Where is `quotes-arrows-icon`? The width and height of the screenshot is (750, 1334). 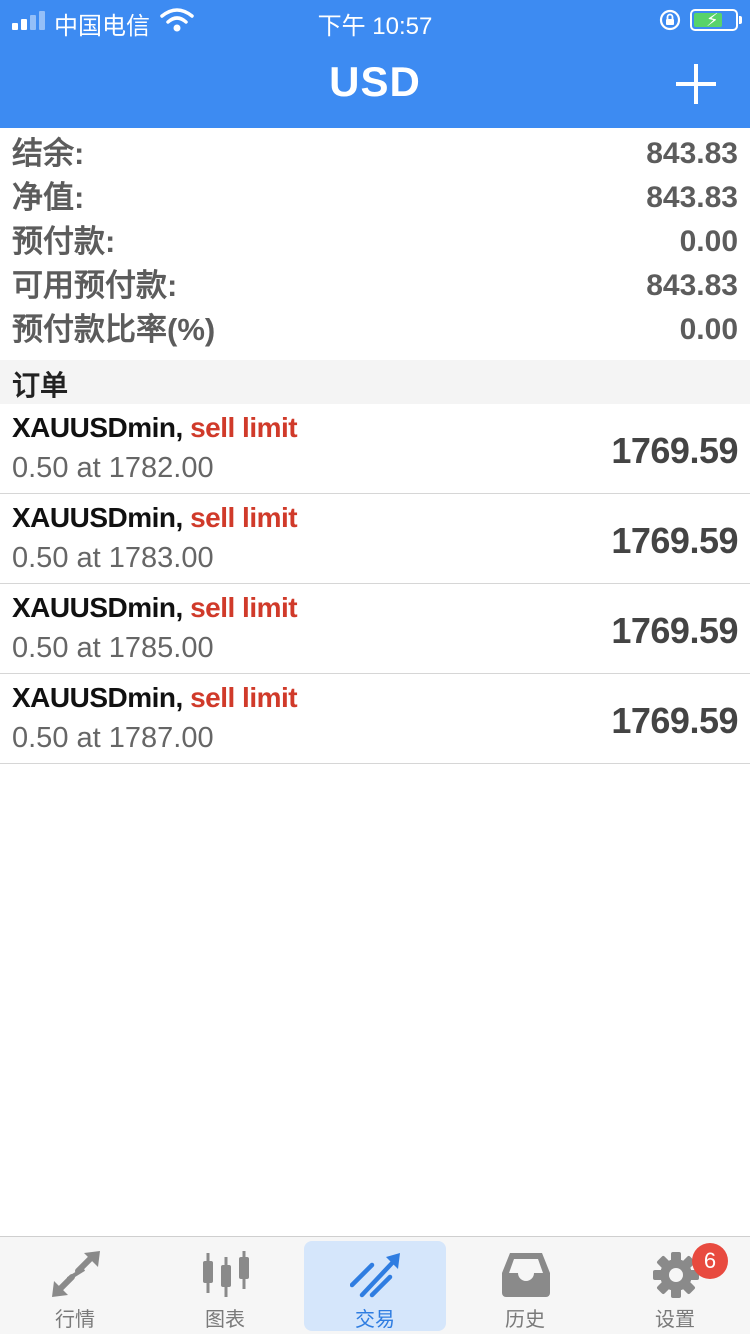 quotes-arrows-icon is located at coordinates (76, 1274).